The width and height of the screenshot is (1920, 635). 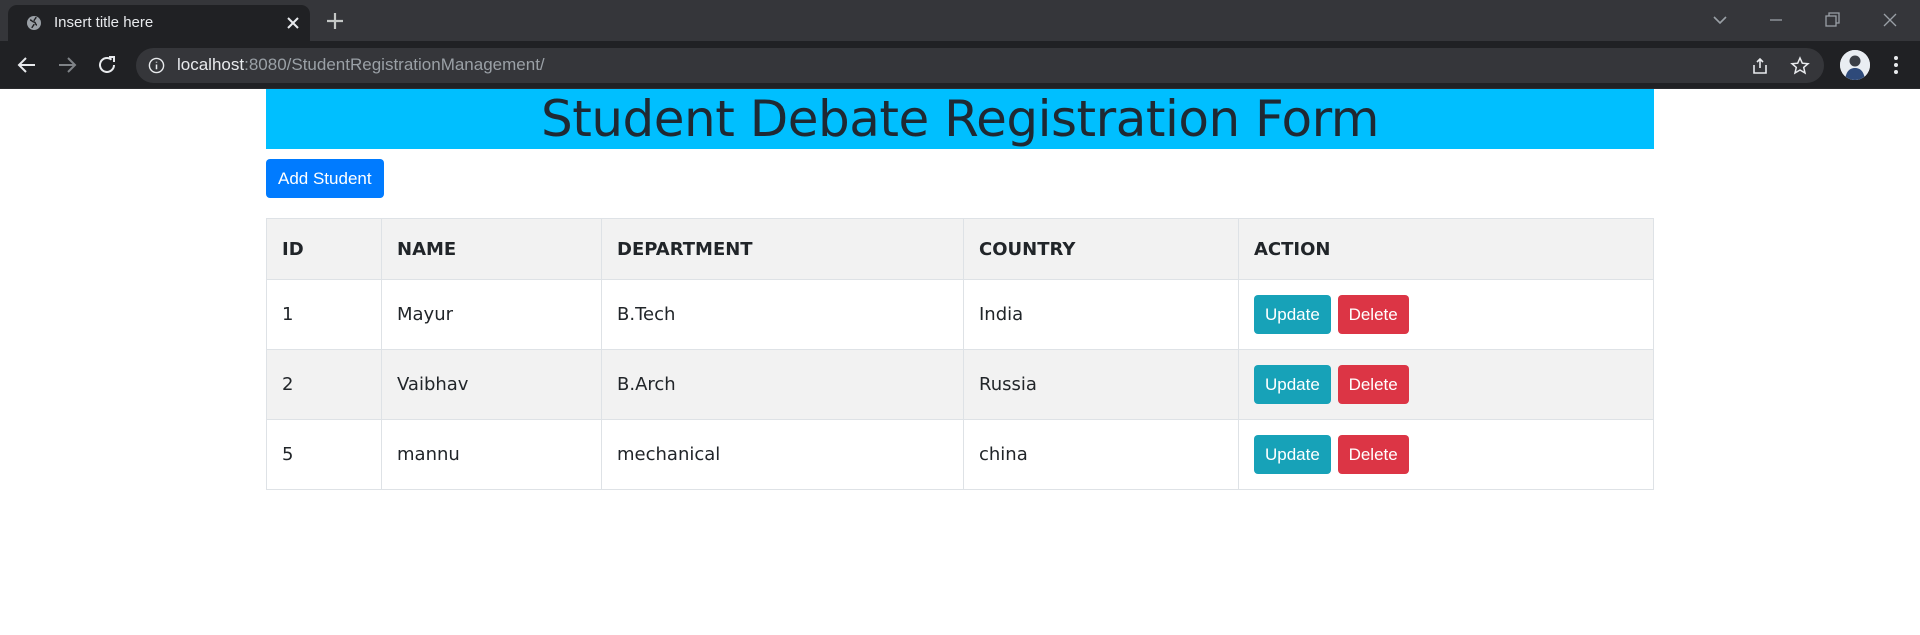 I want to click on table-row: 5 mannu mechanical china Update Delete, so click(x=960, y=454).